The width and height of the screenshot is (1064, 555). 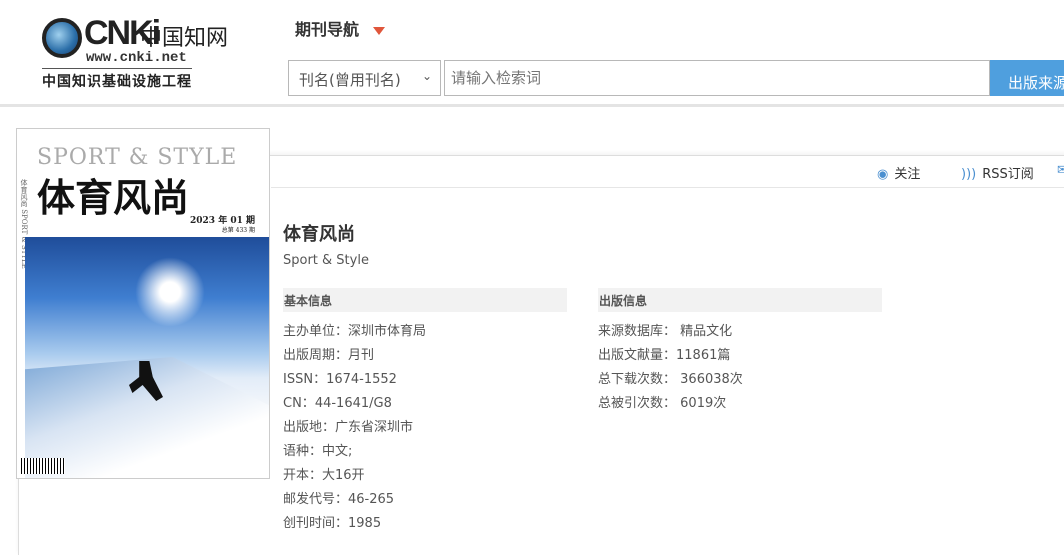 I want to click on info-label: 创刊时间：, so click(x=316, y=523).